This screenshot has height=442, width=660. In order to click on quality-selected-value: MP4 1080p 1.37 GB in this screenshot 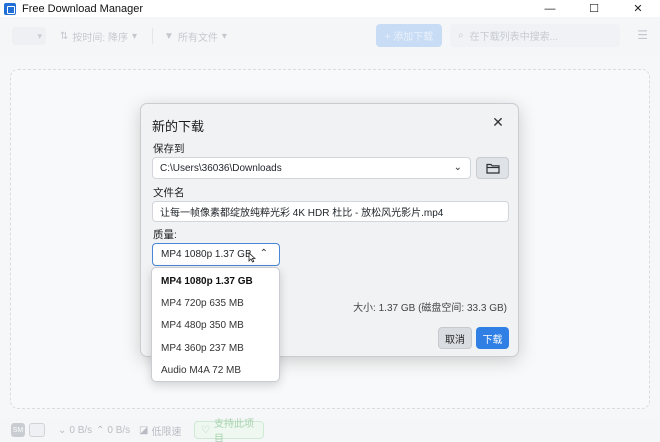, I will do `click(206, 254)`.